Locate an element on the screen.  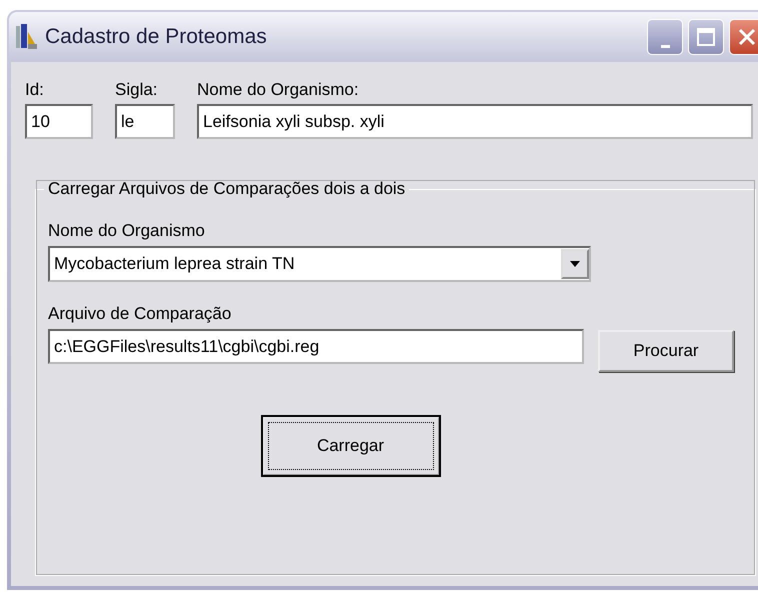
window-title: Cadastro de Proteomas is located at coordinates (156, 37).